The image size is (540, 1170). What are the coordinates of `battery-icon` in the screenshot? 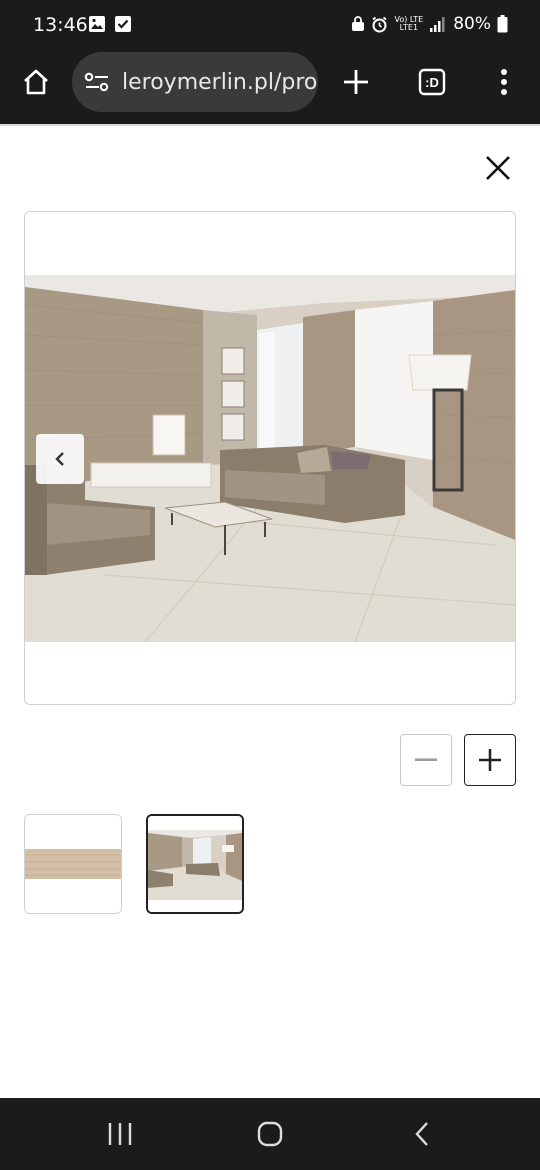 It's located at (502, 24).